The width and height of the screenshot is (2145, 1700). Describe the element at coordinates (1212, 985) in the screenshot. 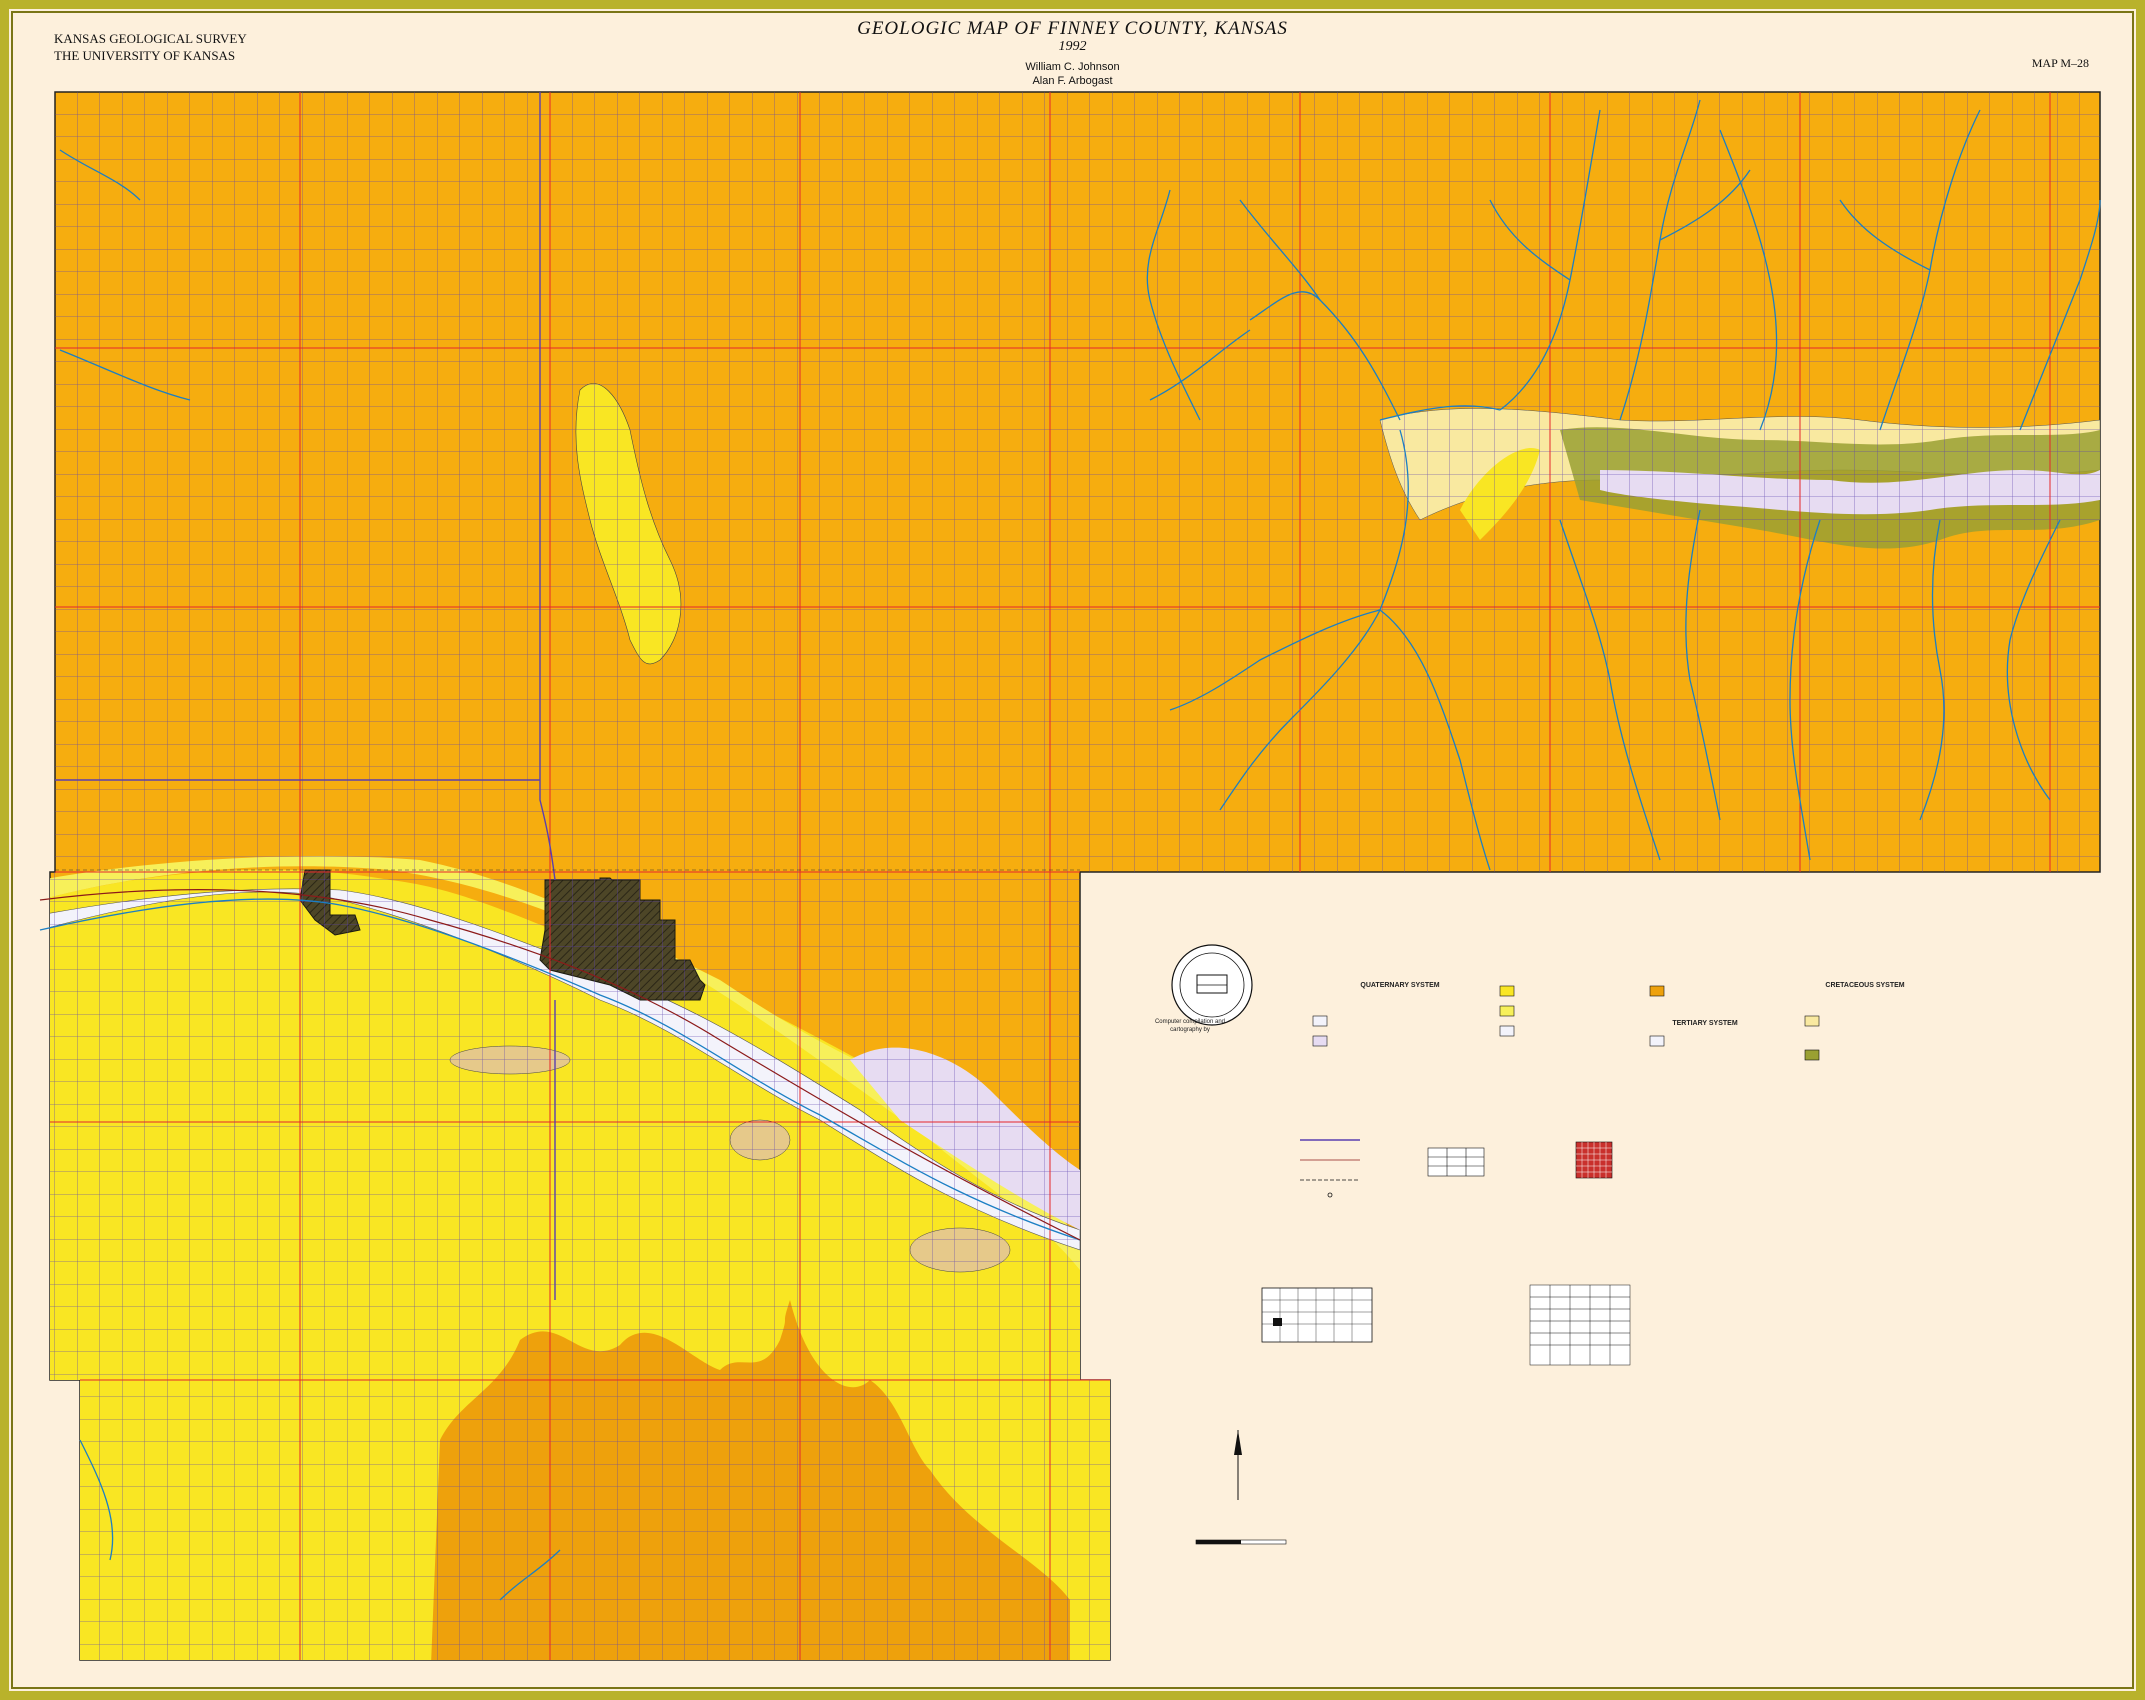

I see `seal-icon` at that location.